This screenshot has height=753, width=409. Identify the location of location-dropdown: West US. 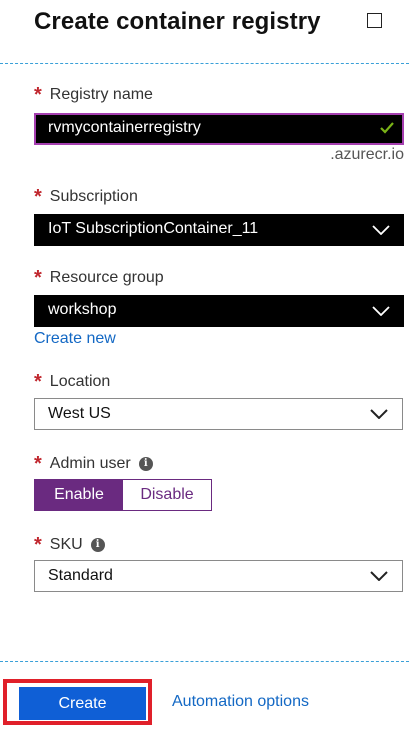
(218, 414).